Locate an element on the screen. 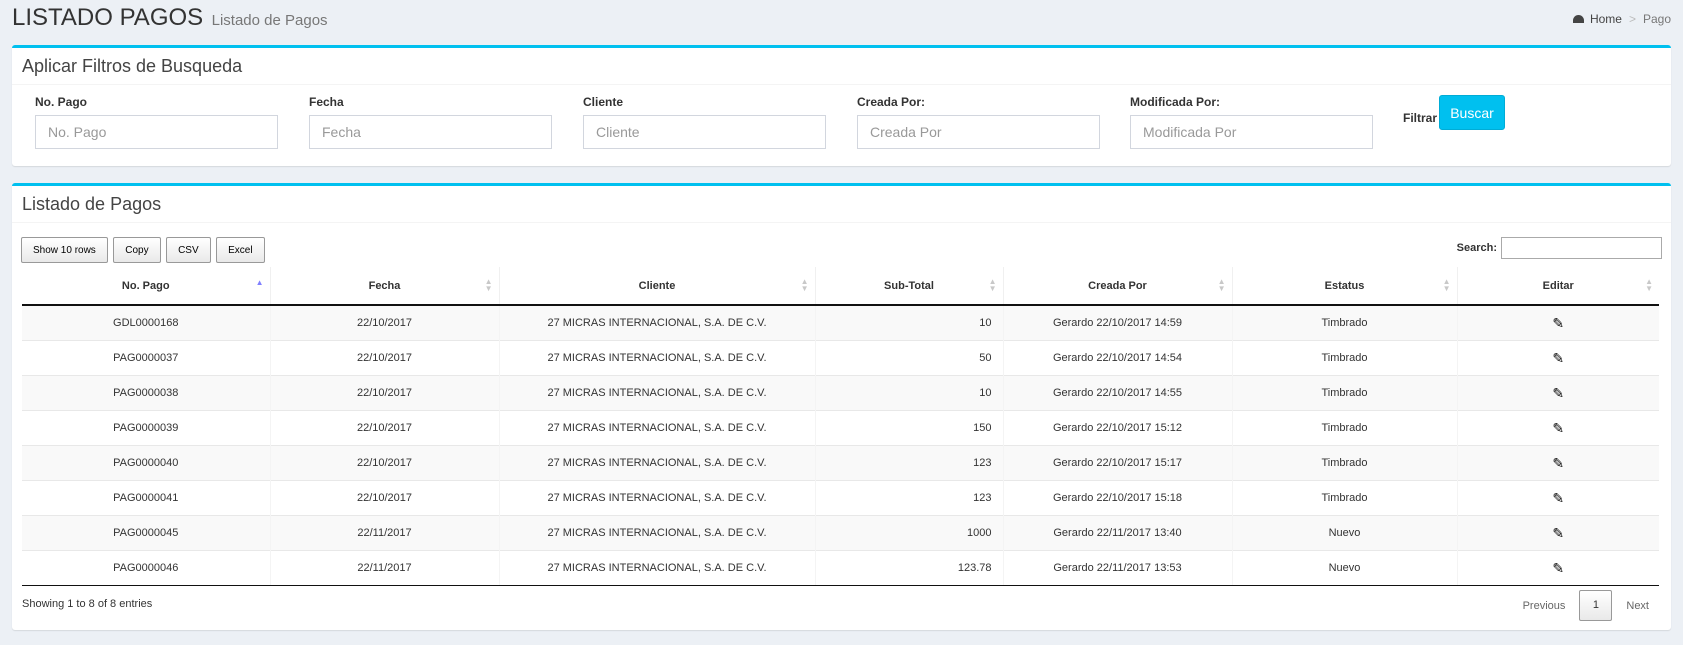 The height and width of the screenshot is (645, 1683). creada-por-cell: Gerardo 22/10/2017 14:55 is located at coordinates (1118, 393).